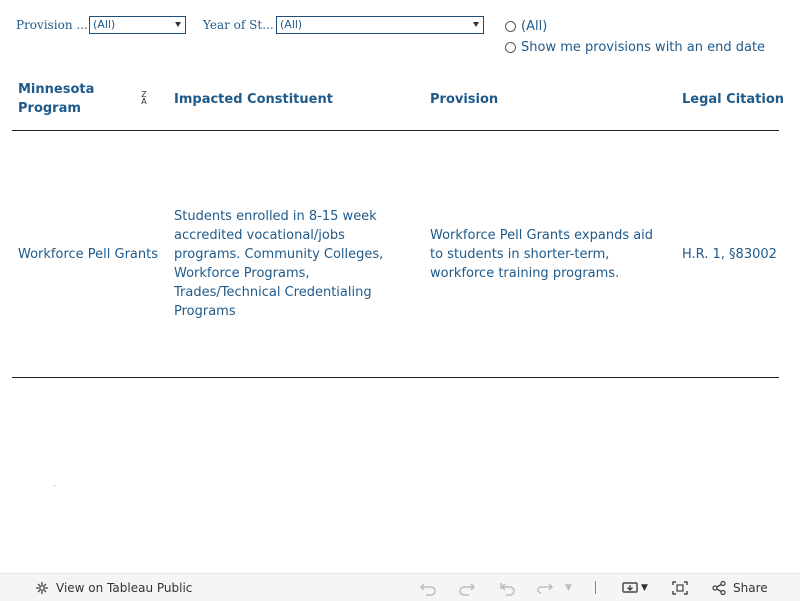 This screenshot has height=601, width=800. I want to click on year-filter-value: (All), so click(291, 24).